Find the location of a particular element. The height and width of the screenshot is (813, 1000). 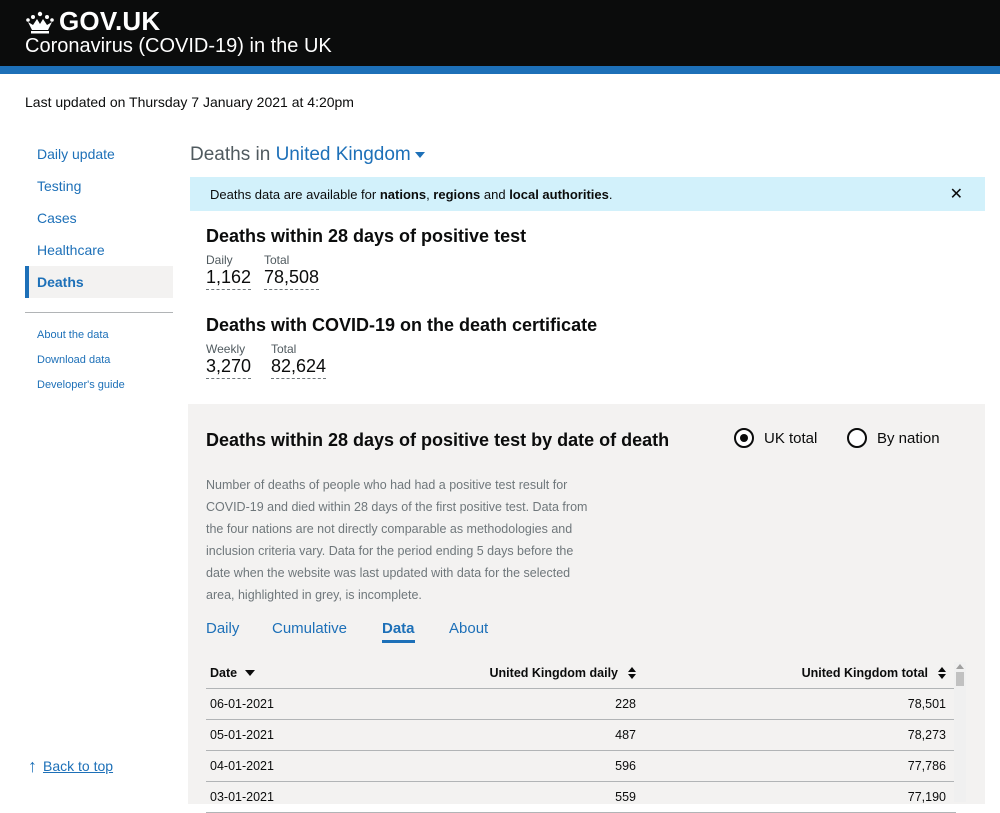

page-title: Deaths in United Kingdom is located at coordinates (307, 155).